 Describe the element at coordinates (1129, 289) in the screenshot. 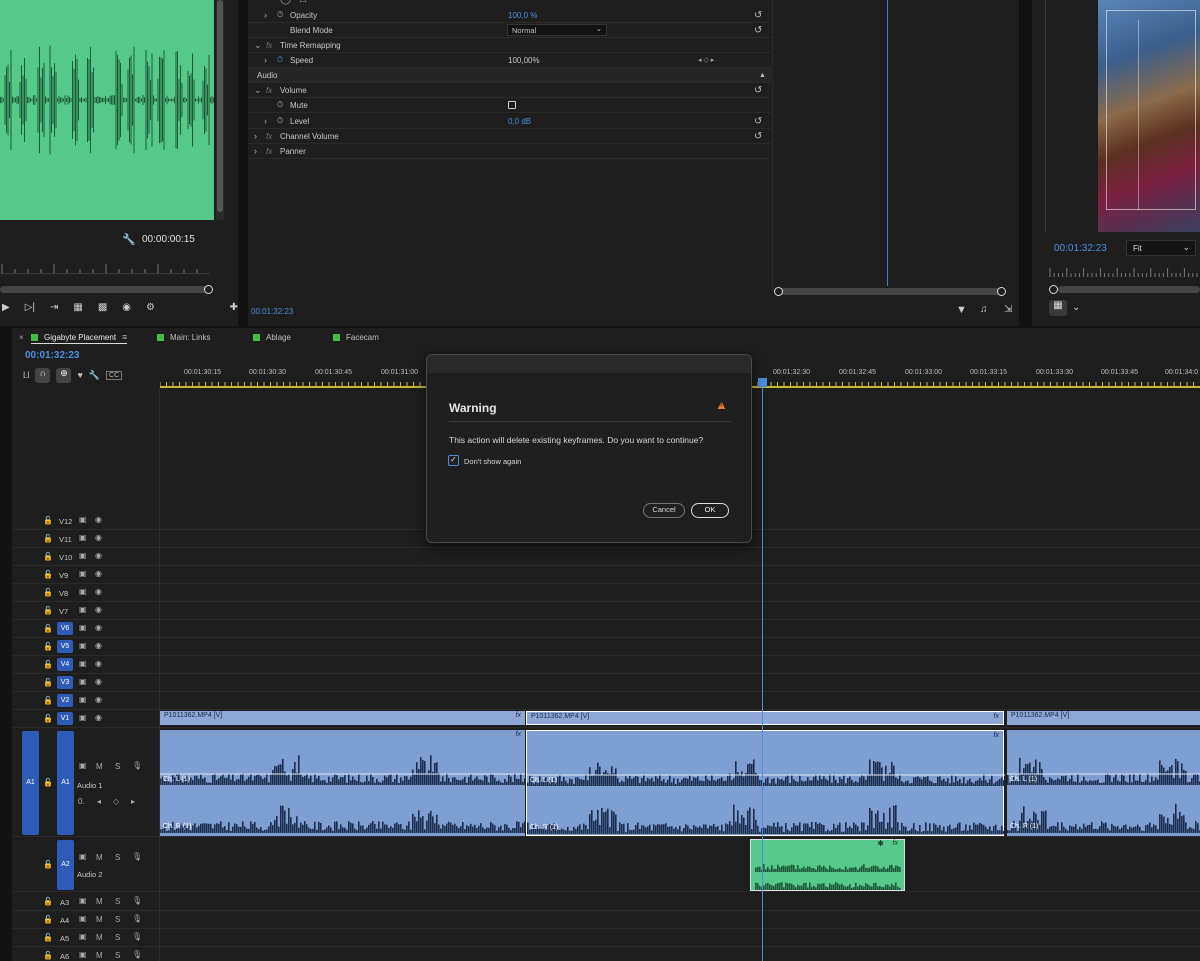

I see `program-zoom-bar` at that location.